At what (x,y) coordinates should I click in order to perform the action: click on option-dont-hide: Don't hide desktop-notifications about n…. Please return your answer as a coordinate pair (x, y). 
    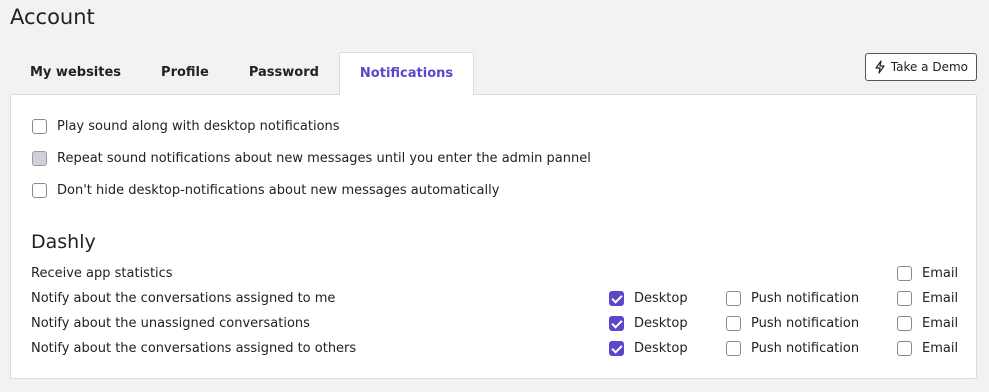
    Looking at the image, I should click on (265, 190).